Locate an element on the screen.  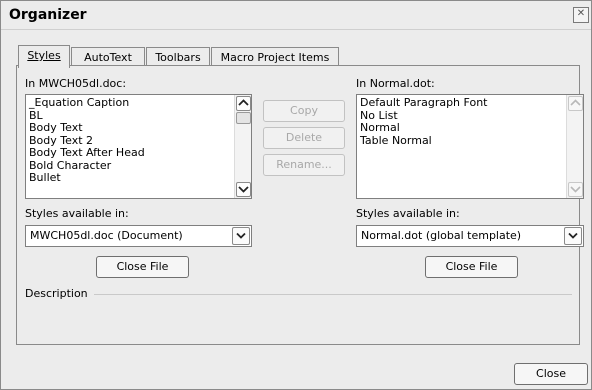
tab-autotext-label: AutoText is located at coordinates (108, 57).